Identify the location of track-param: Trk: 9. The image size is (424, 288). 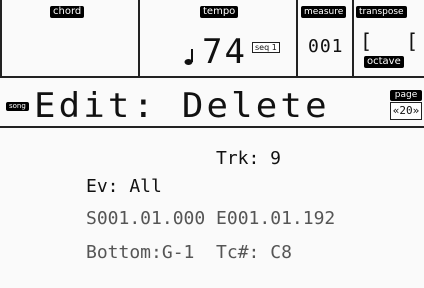
(248, 159).